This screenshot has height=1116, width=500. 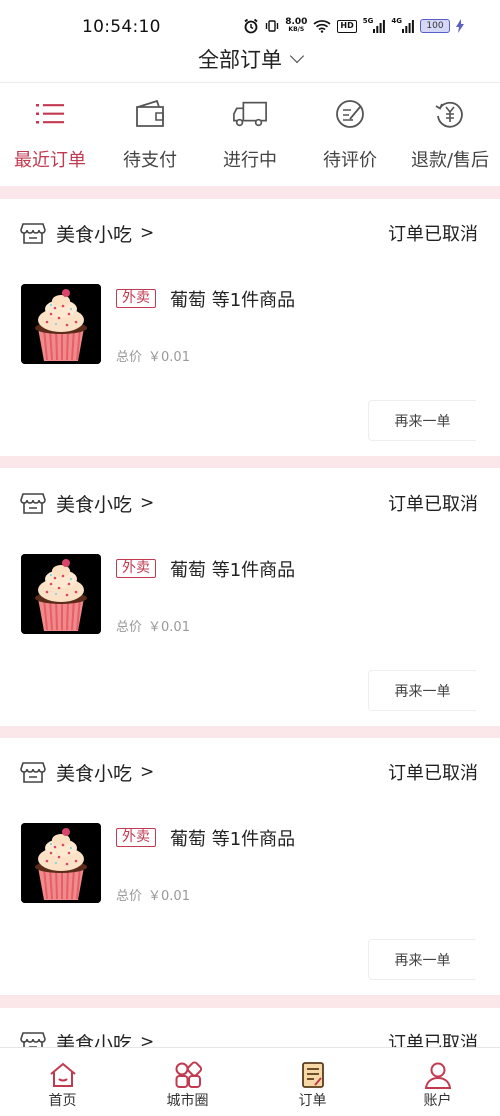 I want to click on net-speed-unit: KB/S, so click(x=296, y=29).